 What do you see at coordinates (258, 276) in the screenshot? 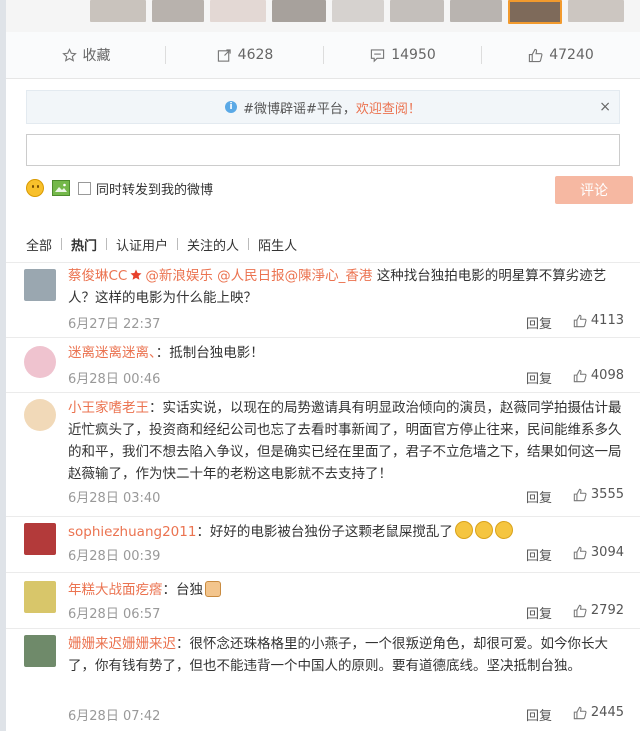
I see `comment-mentions: @新浪娱乐 @人民日报@陳淨心_香港` at bounding box center [258, 276].